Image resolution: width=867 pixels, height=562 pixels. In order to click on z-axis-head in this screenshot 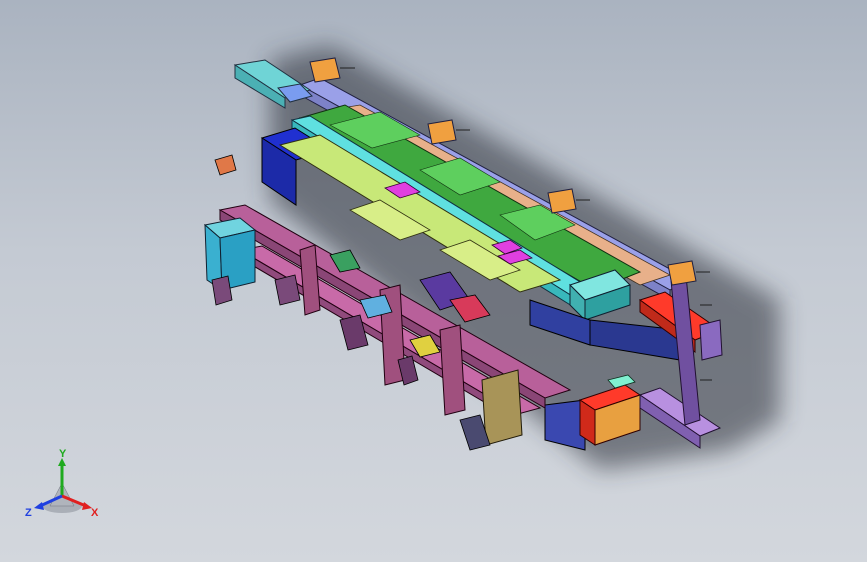, I will do `click(39, 506)`.